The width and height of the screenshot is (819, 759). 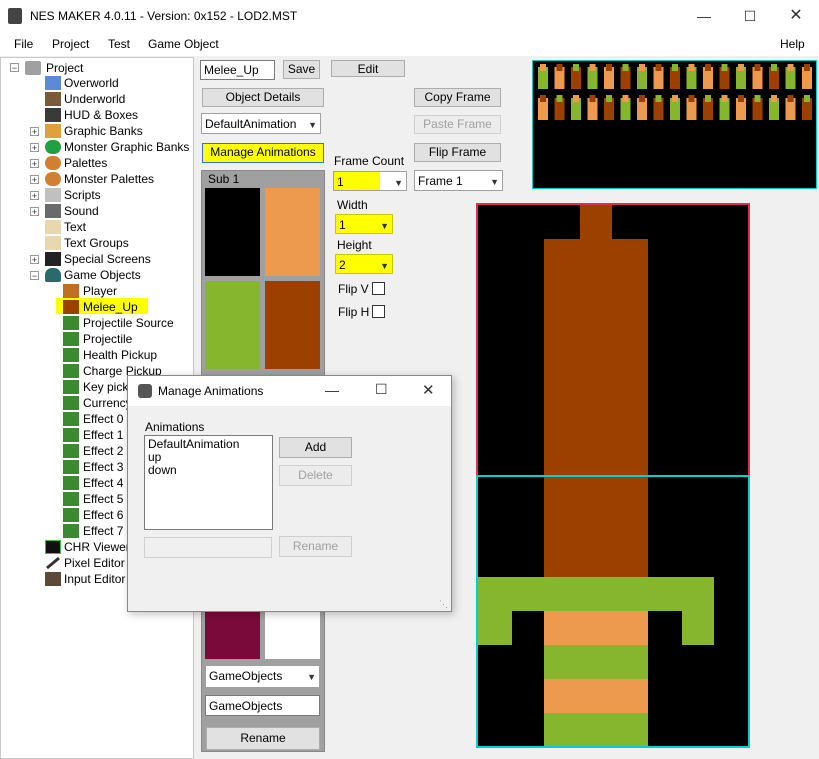 What do you see at coordinates (261, 123) in the screenshot?
I see `animation-select: DefaultAnimation ▼` at bounding box center [261, 123].